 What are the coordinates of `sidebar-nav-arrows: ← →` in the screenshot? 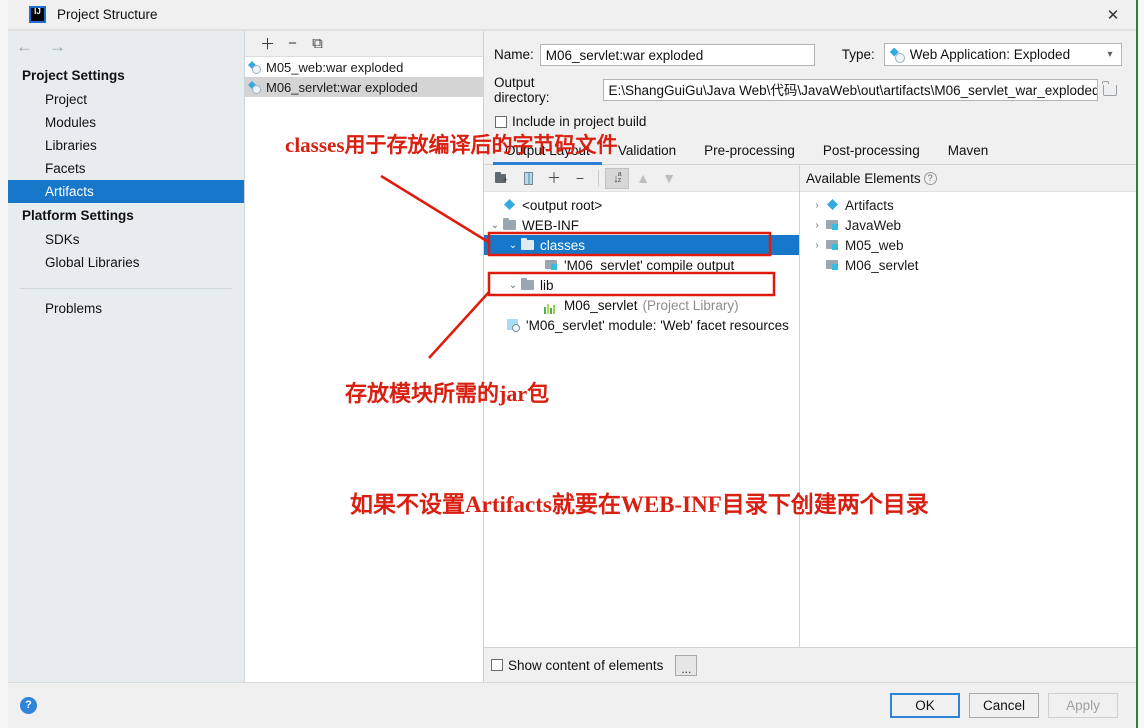 It's located at (126, 47).